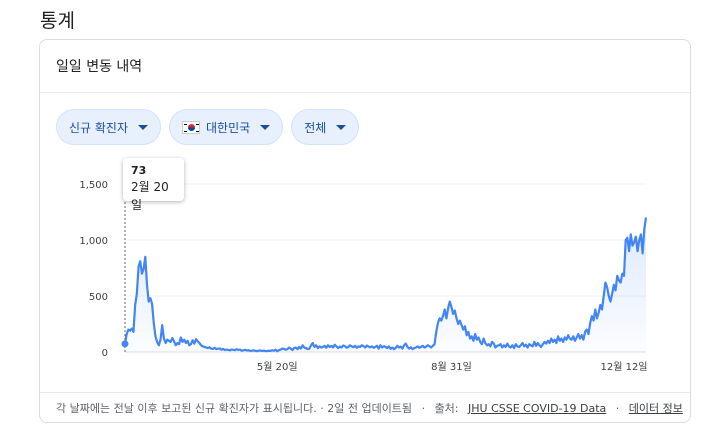 This screenshot has width=706, height=430. What do you see at coordinates (93, 185) in the screenshot?
I see `y-tick-label: 1,500` at bounding box center [93, 185].